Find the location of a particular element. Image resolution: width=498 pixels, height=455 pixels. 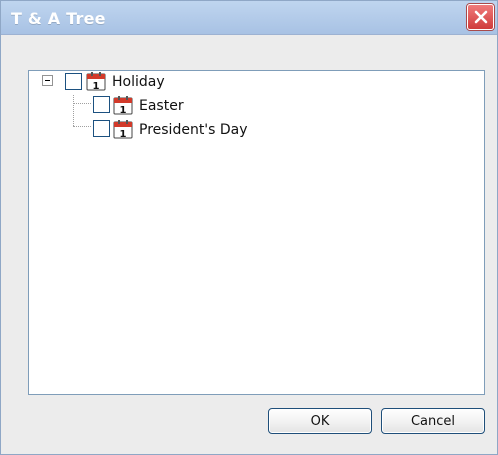

tree-node-label: Holiday is located at coordinates (138, 82).